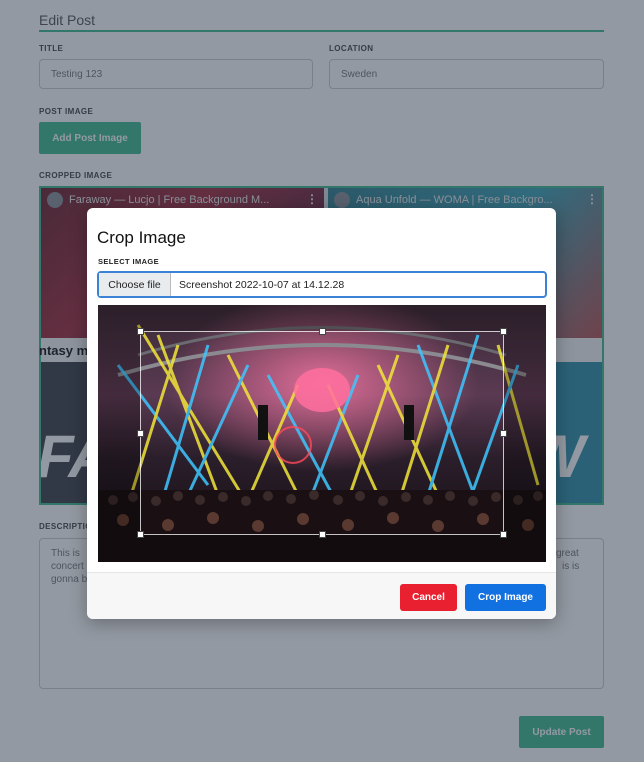  Describe the element at coordinates (135, 284) in the screenshot. I see `choose-file-button: Choose file` at that location.